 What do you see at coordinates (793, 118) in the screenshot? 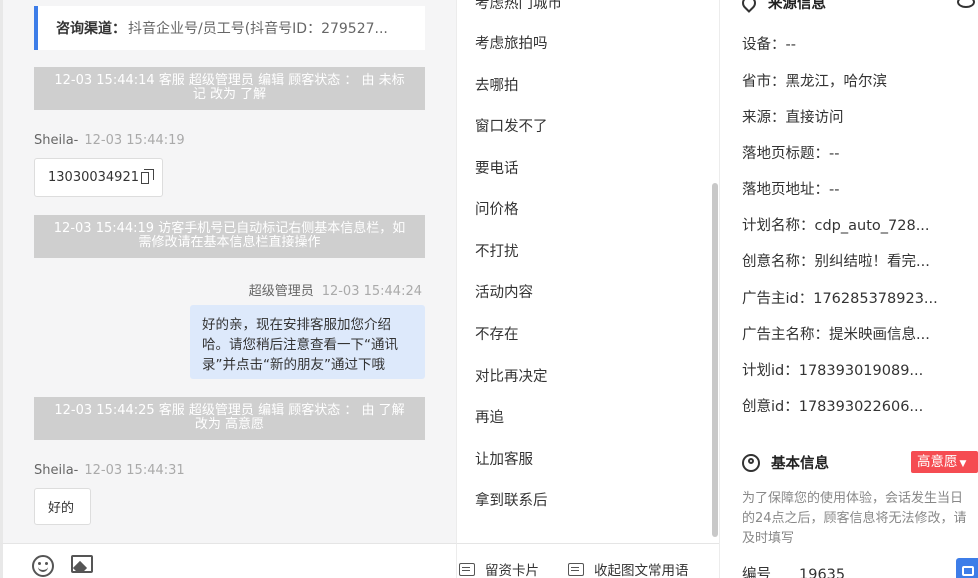
I see `info-source: 来源：直接访问` at bounding box center [793, 118].